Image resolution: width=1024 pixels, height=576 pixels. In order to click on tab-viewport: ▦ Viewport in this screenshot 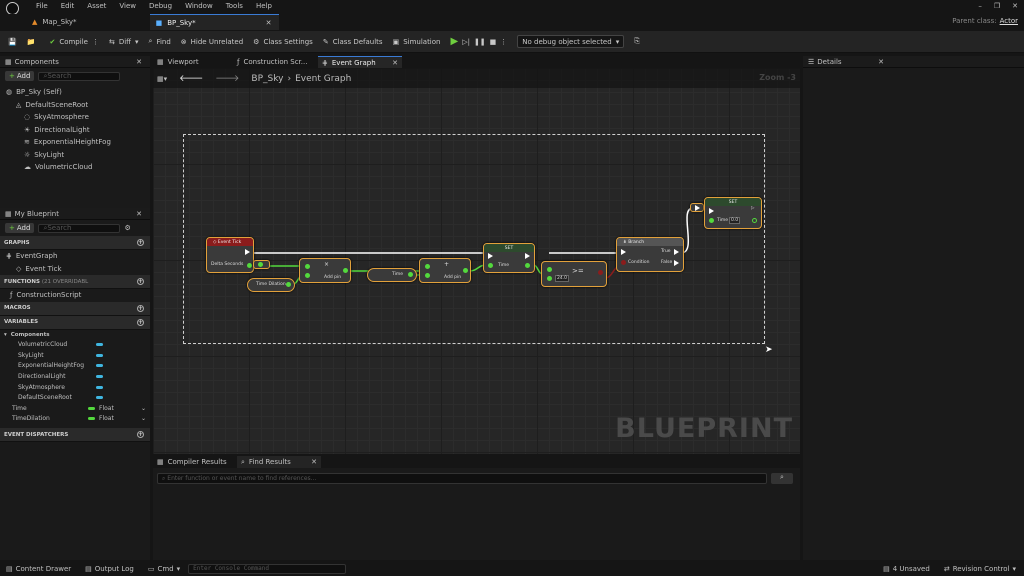, I will do `click(193, 62)`.